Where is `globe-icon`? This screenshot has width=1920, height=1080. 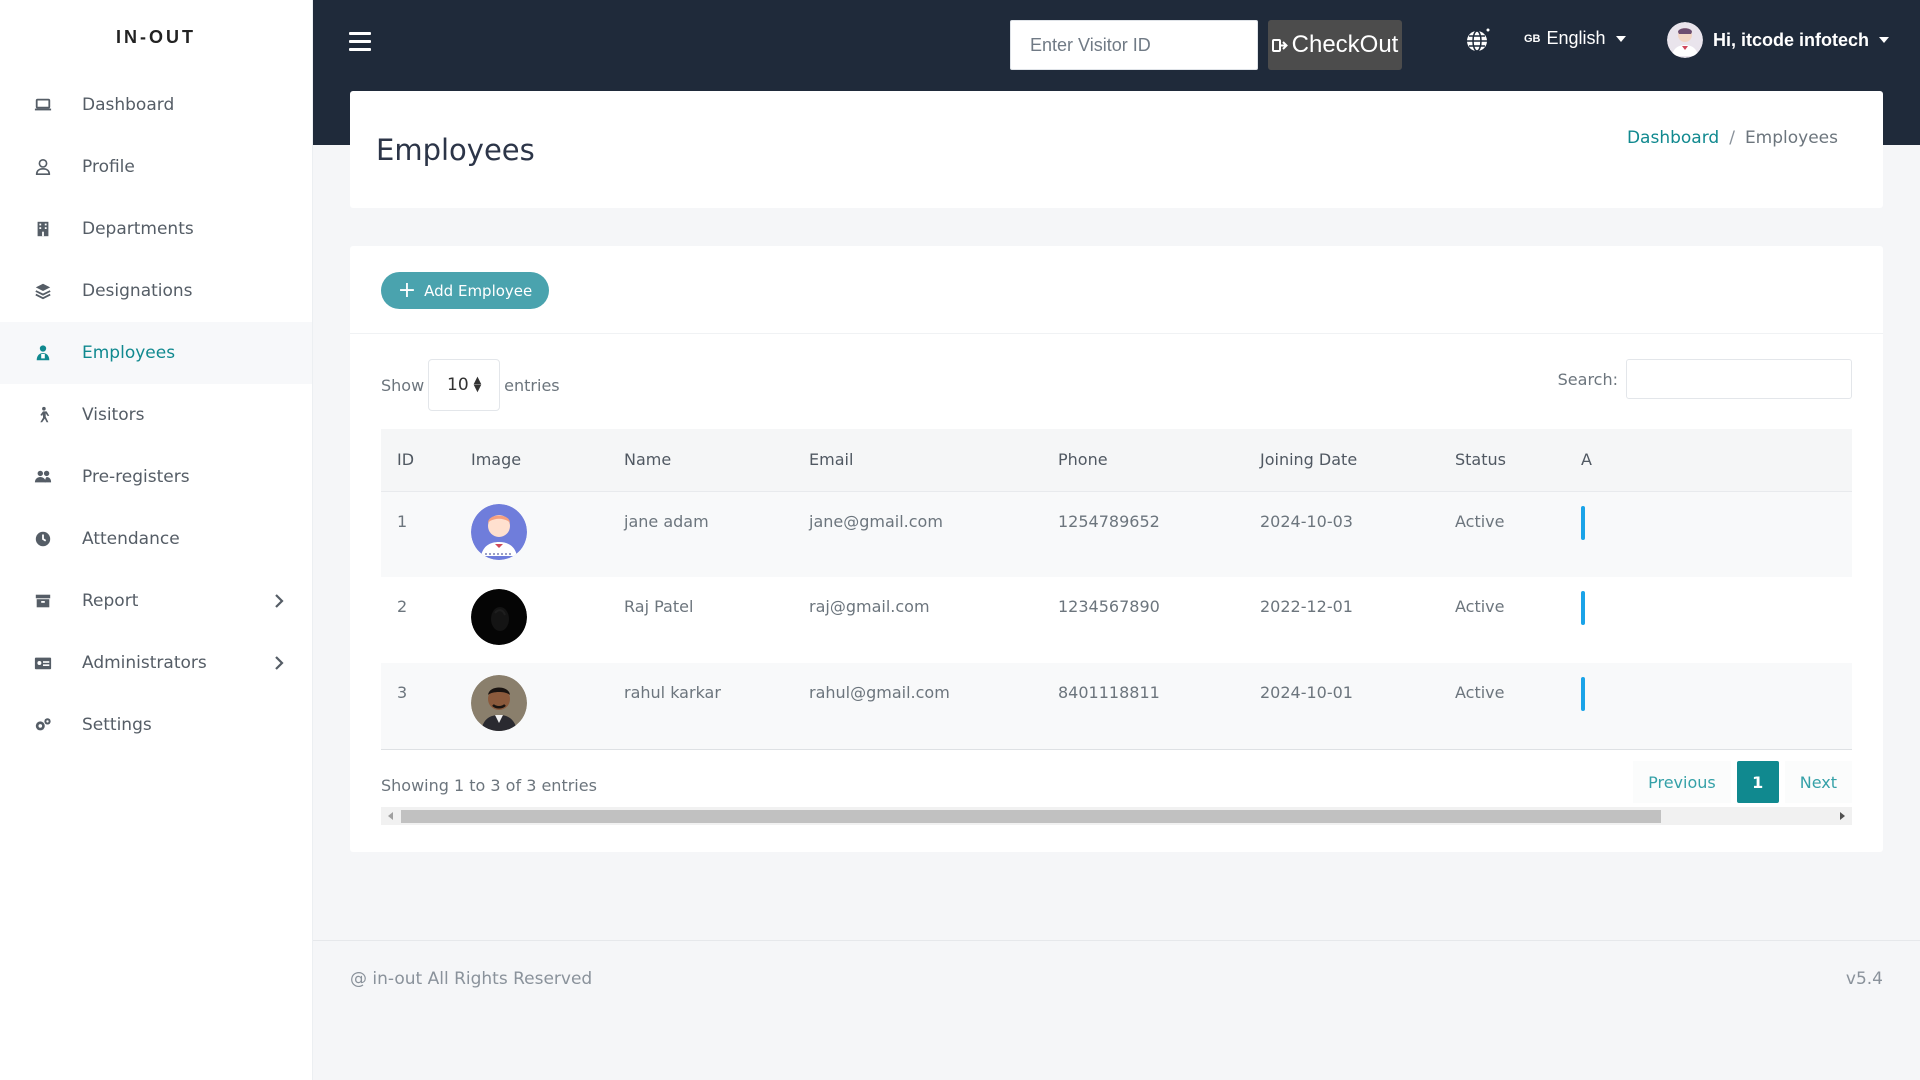 globe-icon is located at coordinates (1478, 40).